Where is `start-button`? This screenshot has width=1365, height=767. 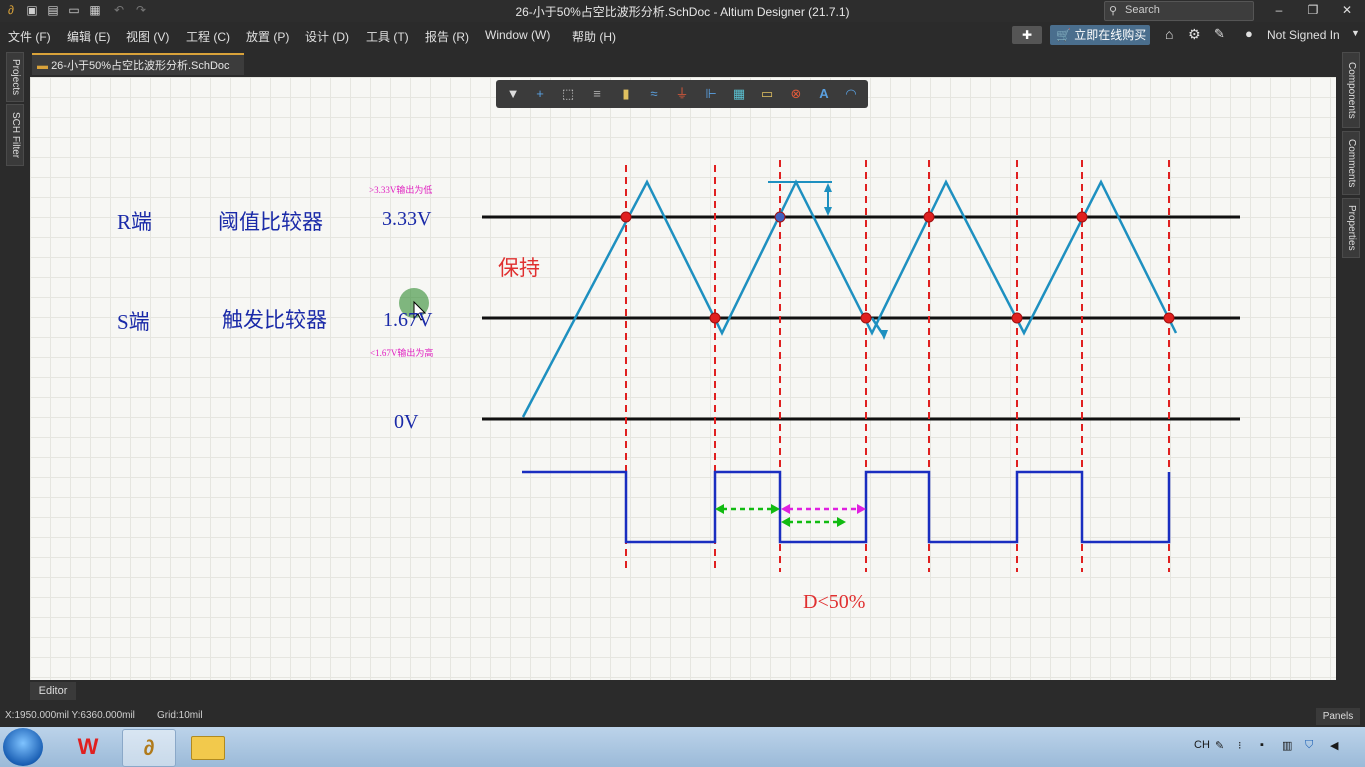 start-button is located at coordinates (23, 747).